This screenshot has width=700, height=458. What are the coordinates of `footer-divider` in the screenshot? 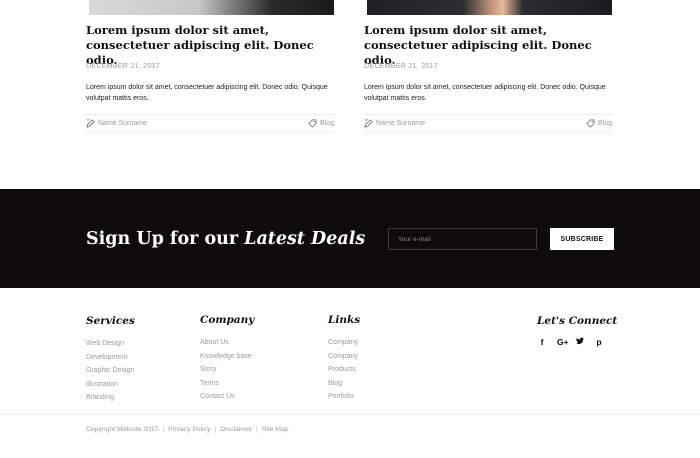 It's located at (350, 414).